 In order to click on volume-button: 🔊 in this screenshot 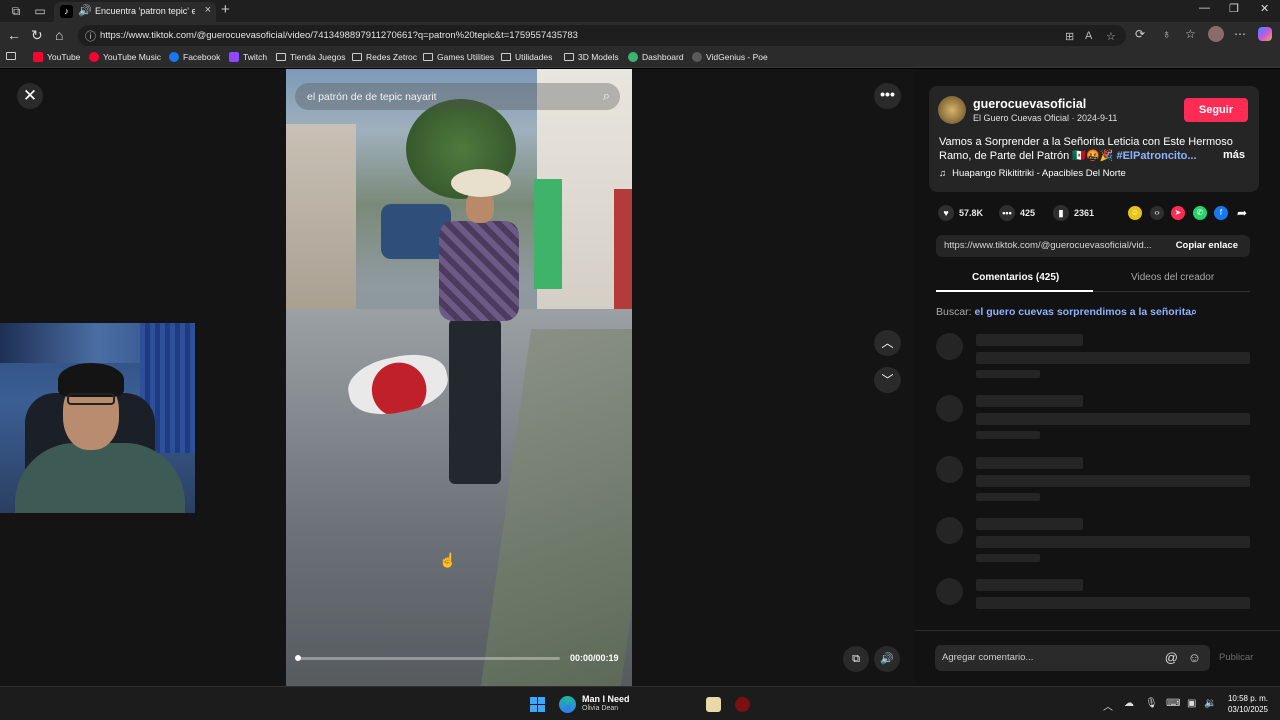, I will do `click(887, 659)`.